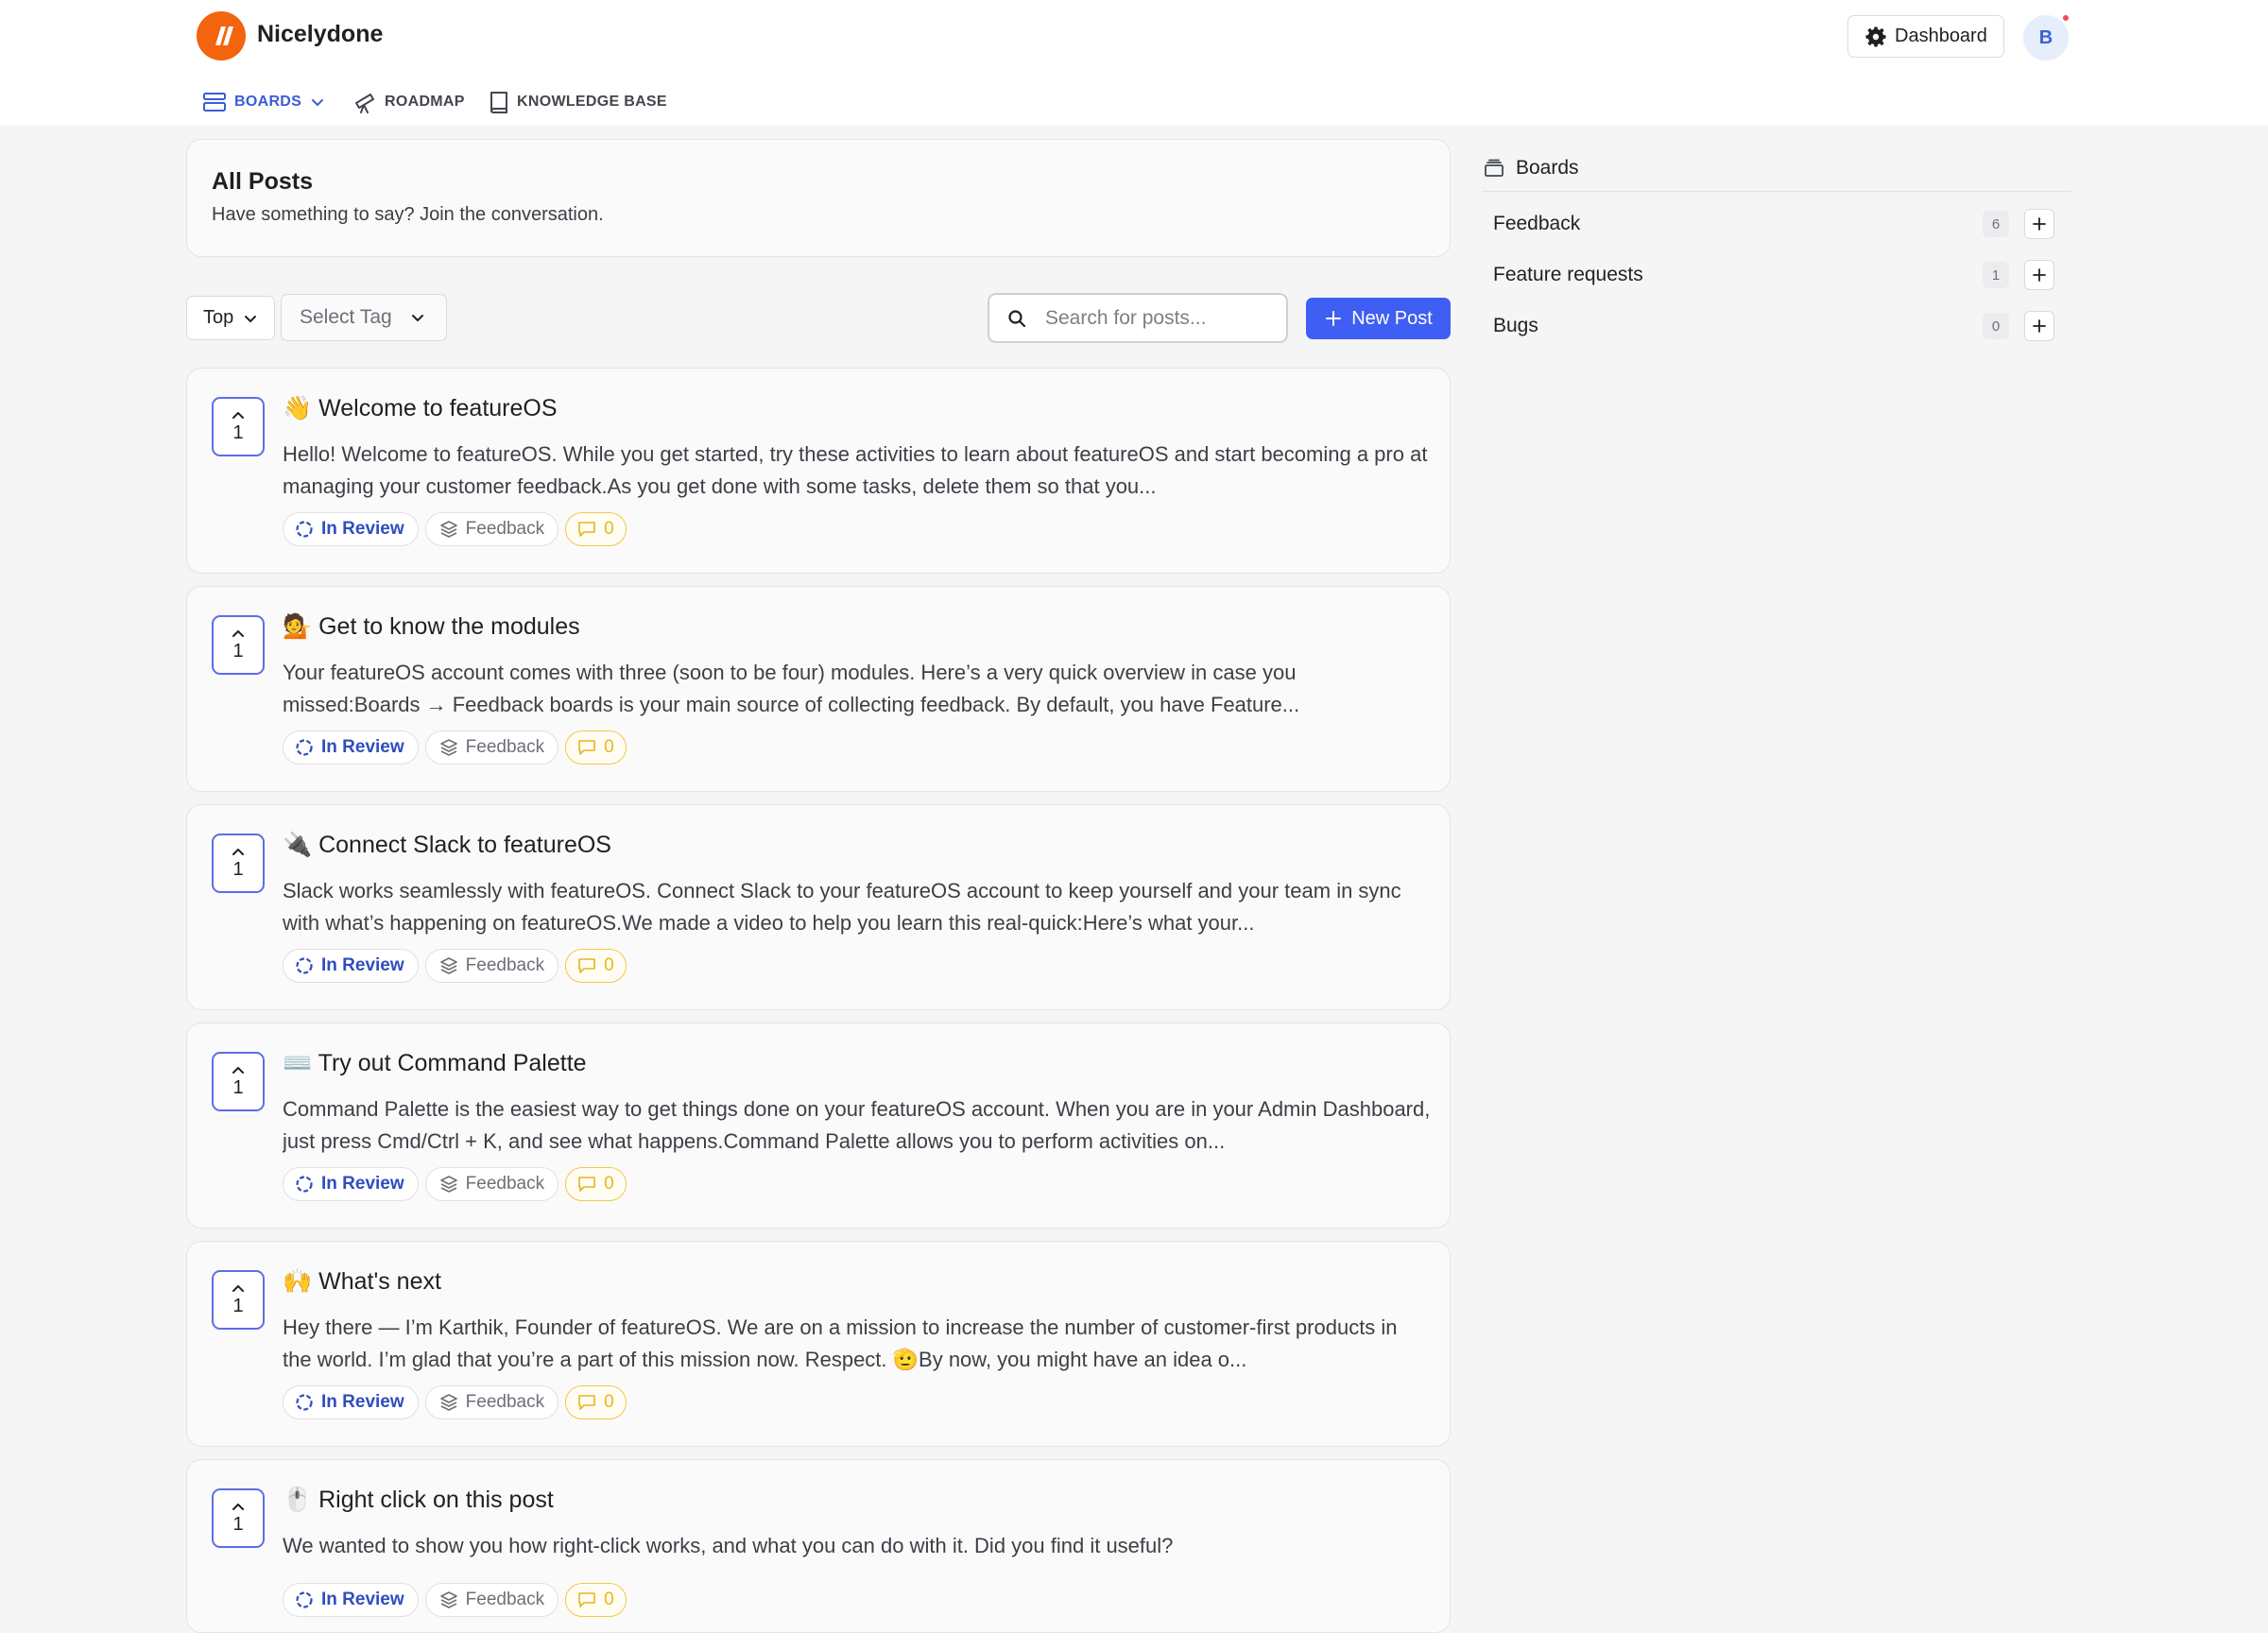 Image resolution: width=2268 pixels, height=1633 pixels. Describe the element at coordinates (364, 318) in the screenshot. I see `tag-select: Select Tag` at that location.